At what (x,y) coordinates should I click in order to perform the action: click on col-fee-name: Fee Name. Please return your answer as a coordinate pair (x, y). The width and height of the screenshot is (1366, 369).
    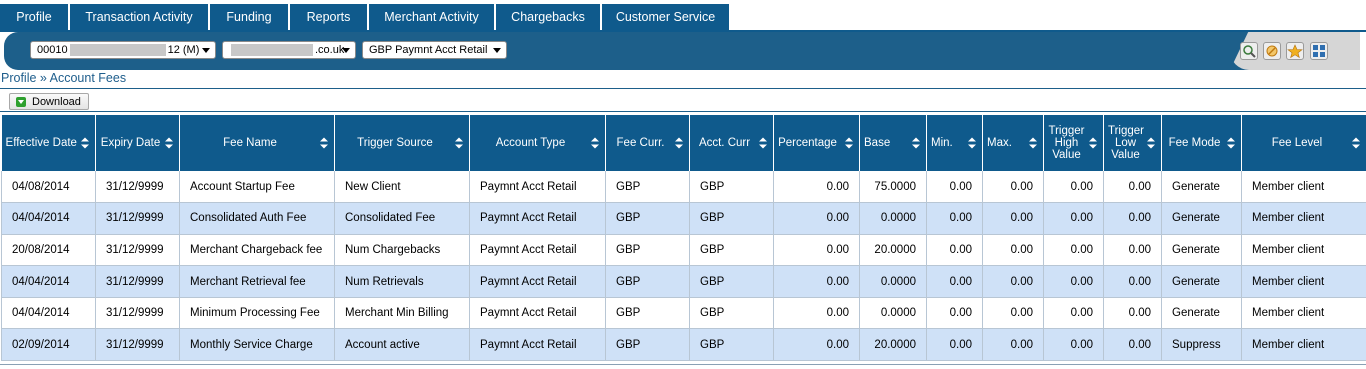
    Looking at the image, I should click on (257, 143).